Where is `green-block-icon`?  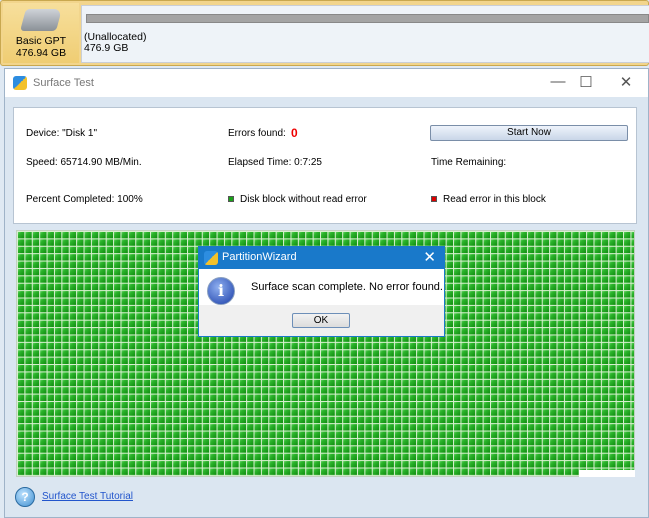 green-block-icon is located at coordinates (231, 199).